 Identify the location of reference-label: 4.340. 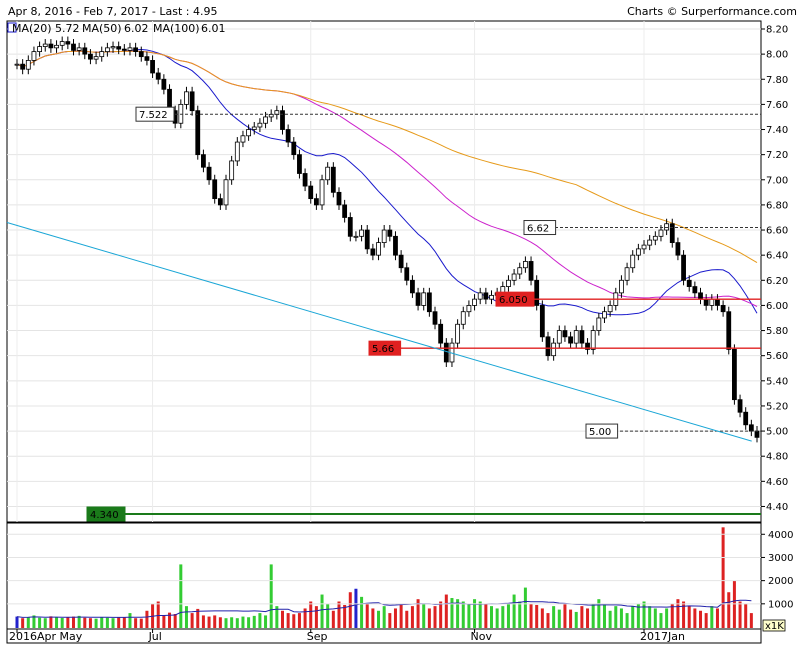
(104, 515).